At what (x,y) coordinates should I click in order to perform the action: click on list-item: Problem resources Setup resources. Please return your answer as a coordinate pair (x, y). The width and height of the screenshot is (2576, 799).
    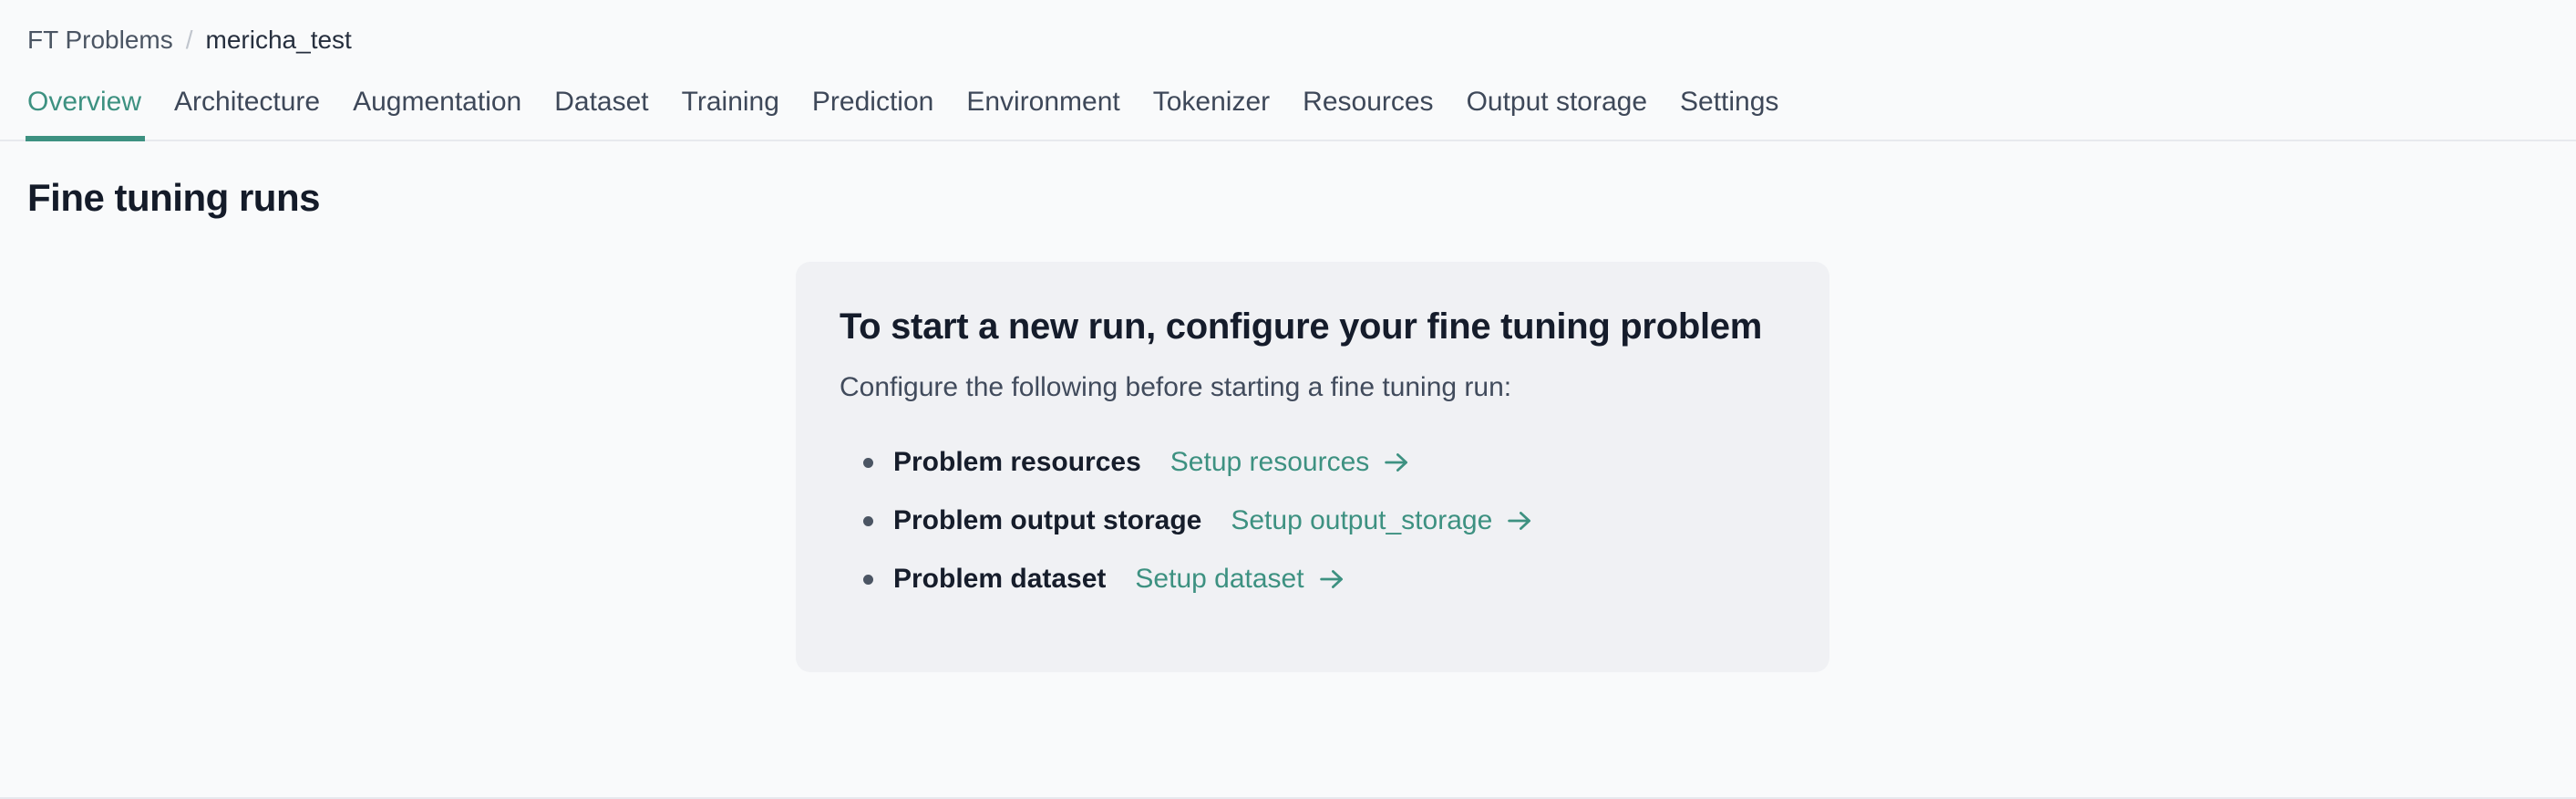
    Looking at the image, I should click on (1324, 463).